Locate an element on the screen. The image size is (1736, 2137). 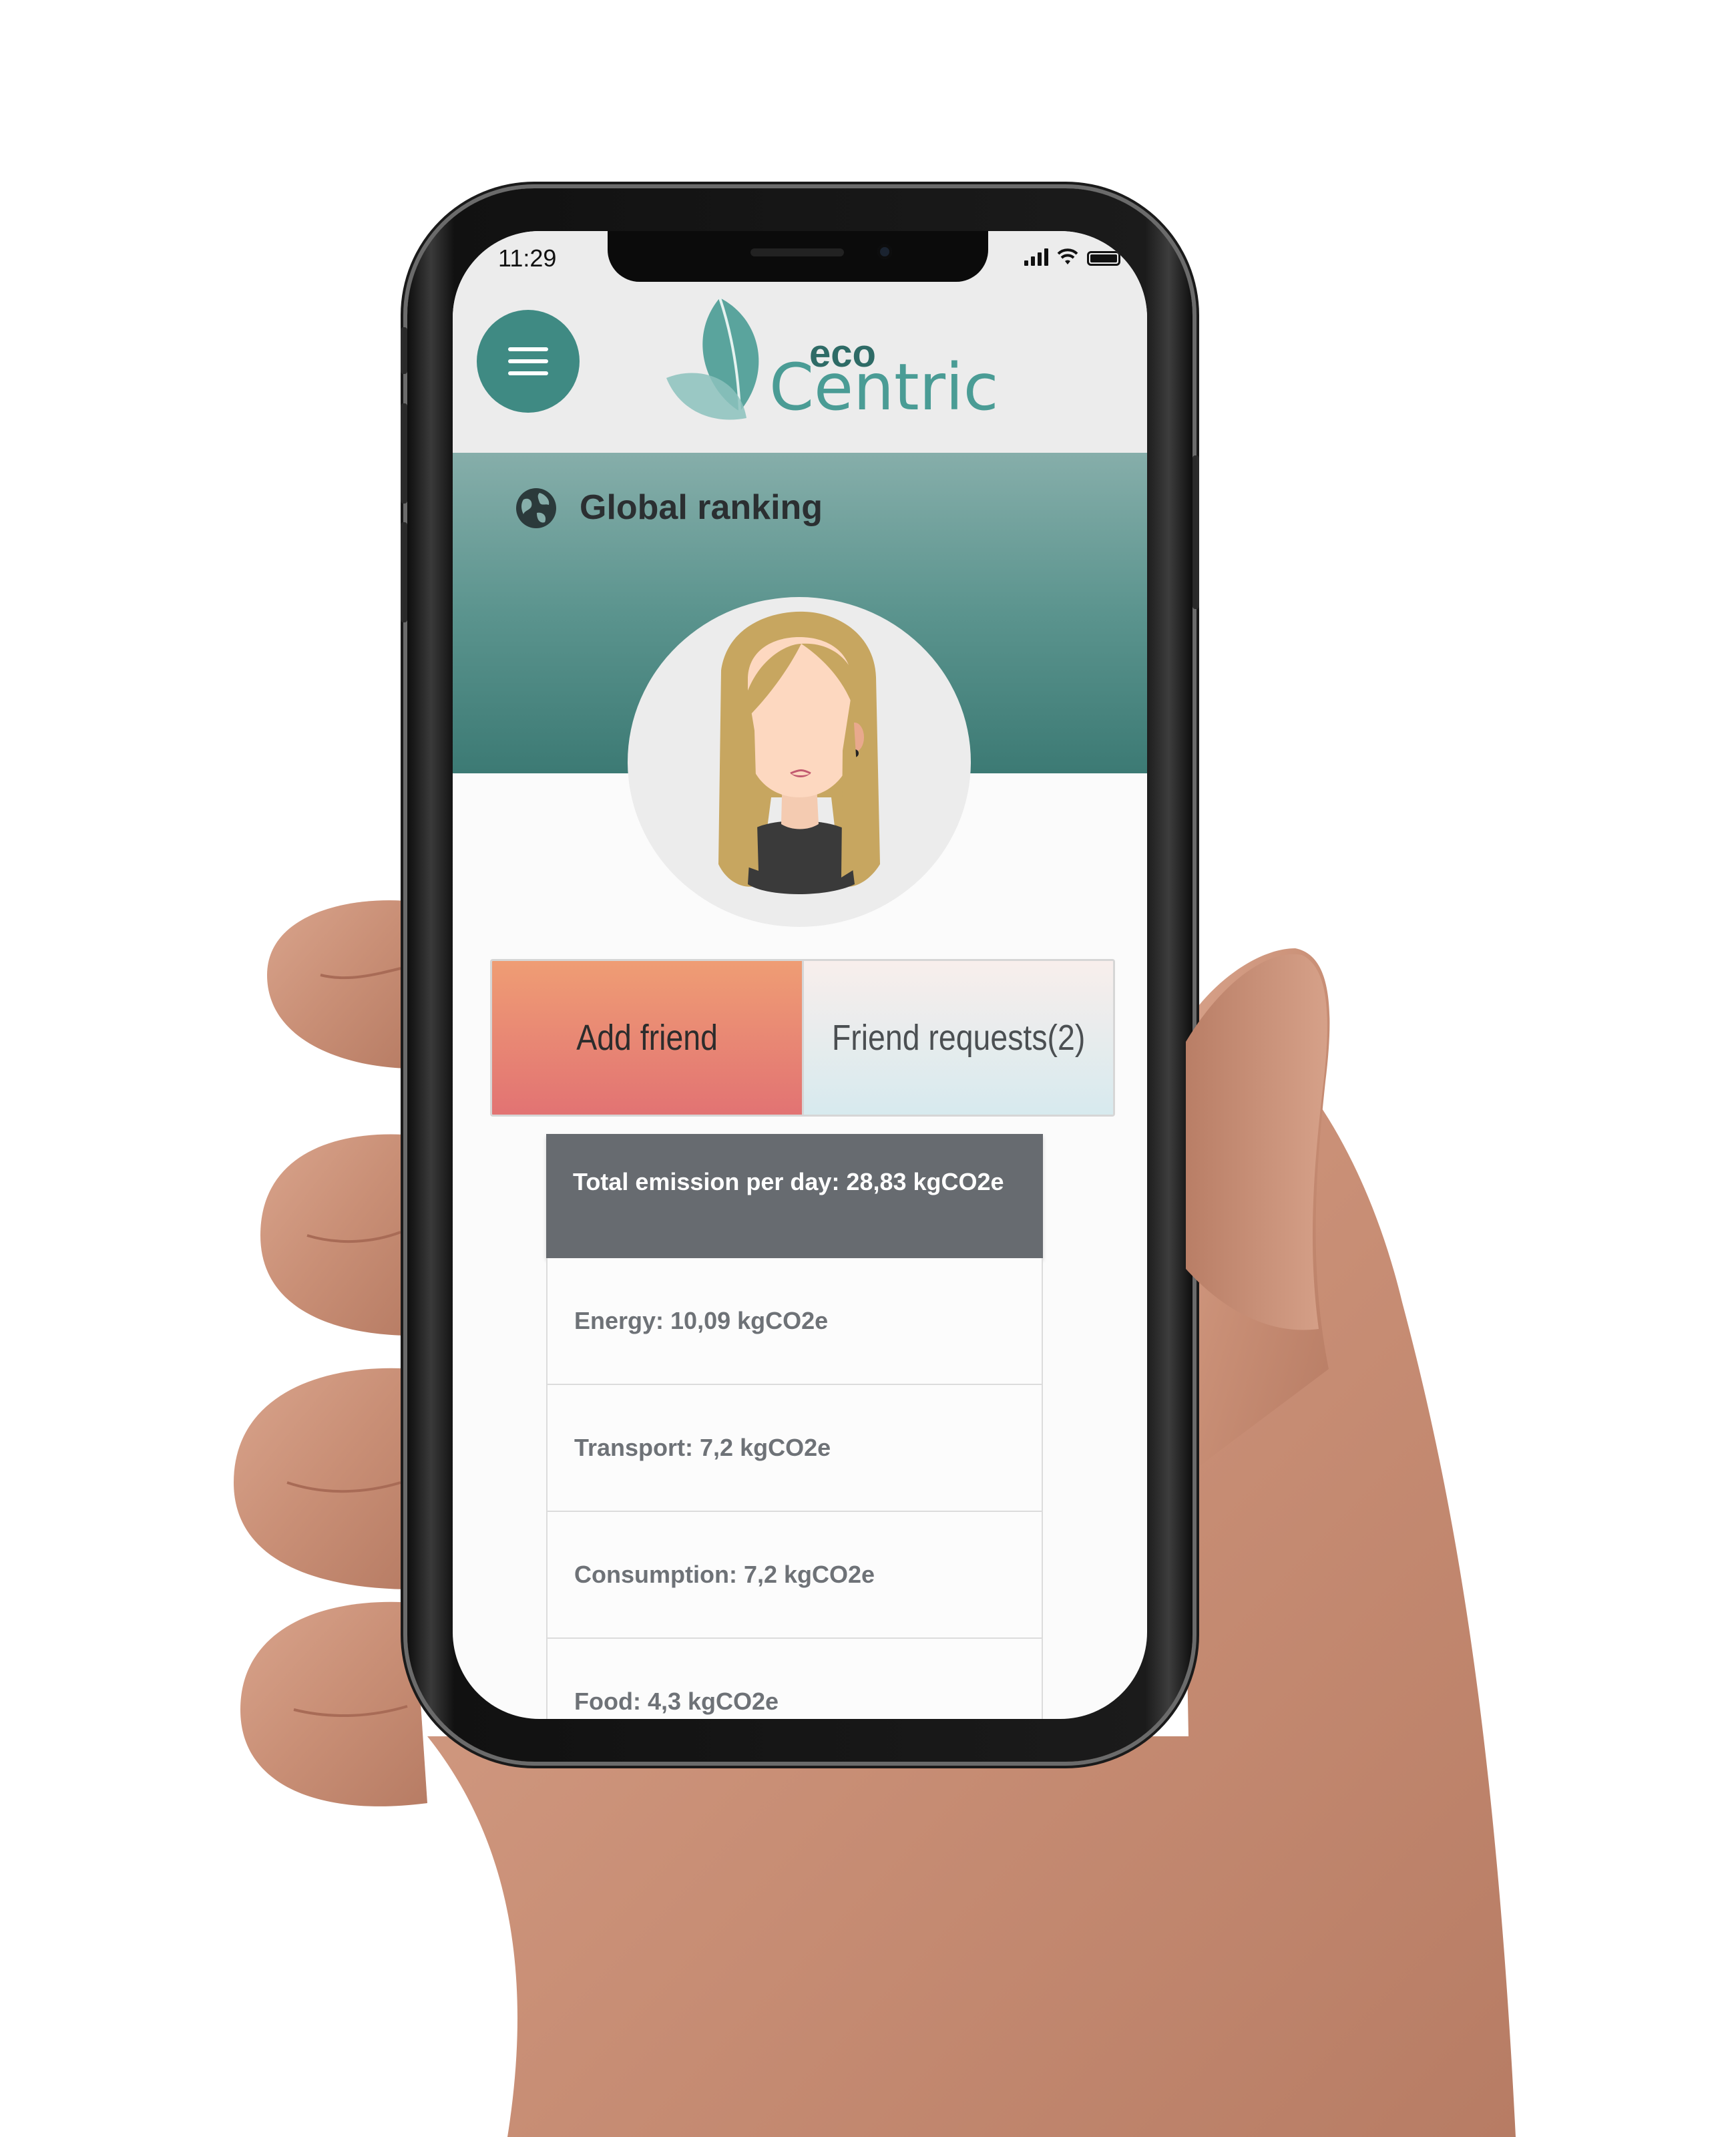
status-bar: 11:29 is located at coordinates (800, 261).